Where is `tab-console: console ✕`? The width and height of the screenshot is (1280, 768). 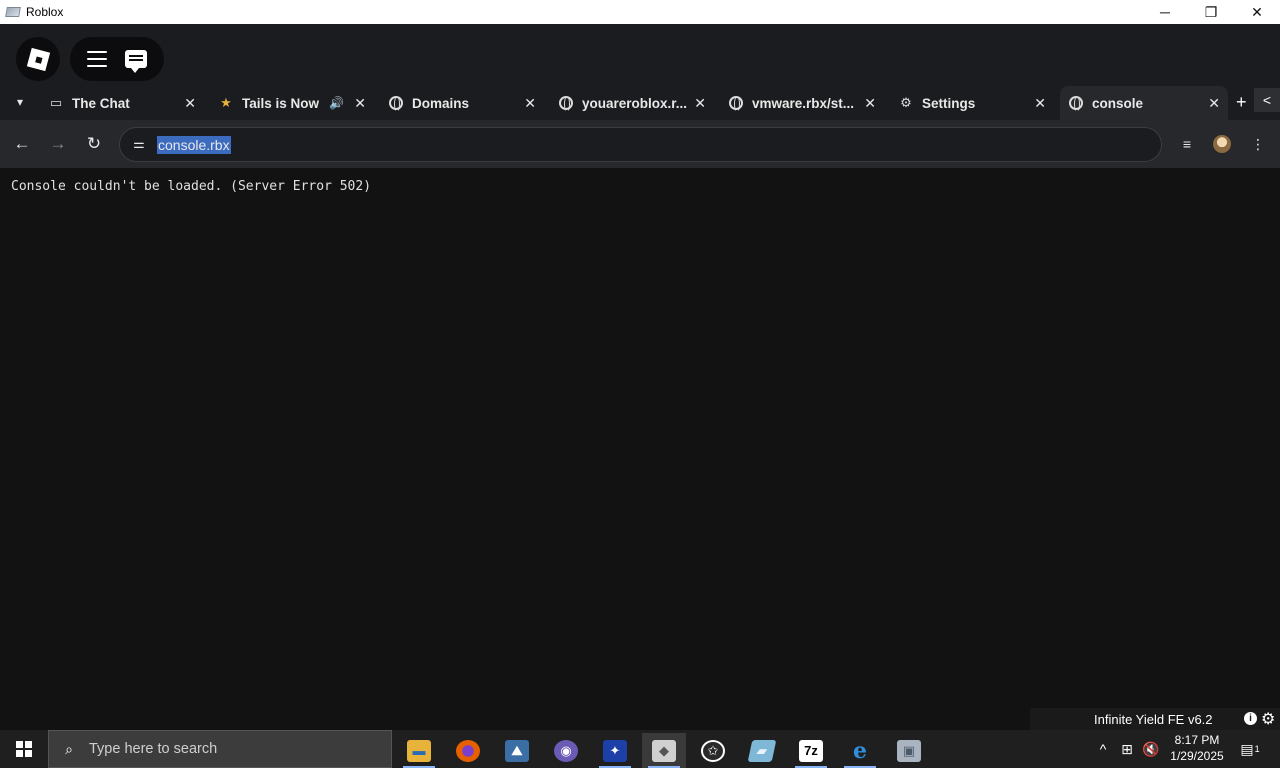 tab-console: console ✕ is located at coordinates (1144, 103).